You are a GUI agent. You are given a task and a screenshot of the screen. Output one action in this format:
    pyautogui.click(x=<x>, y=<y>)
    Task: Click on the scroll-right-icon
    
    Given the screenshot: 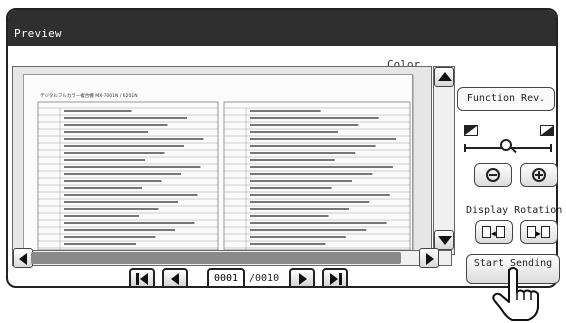 What is the action you would take?
    pyautogui.click(x=430, y=259)
    